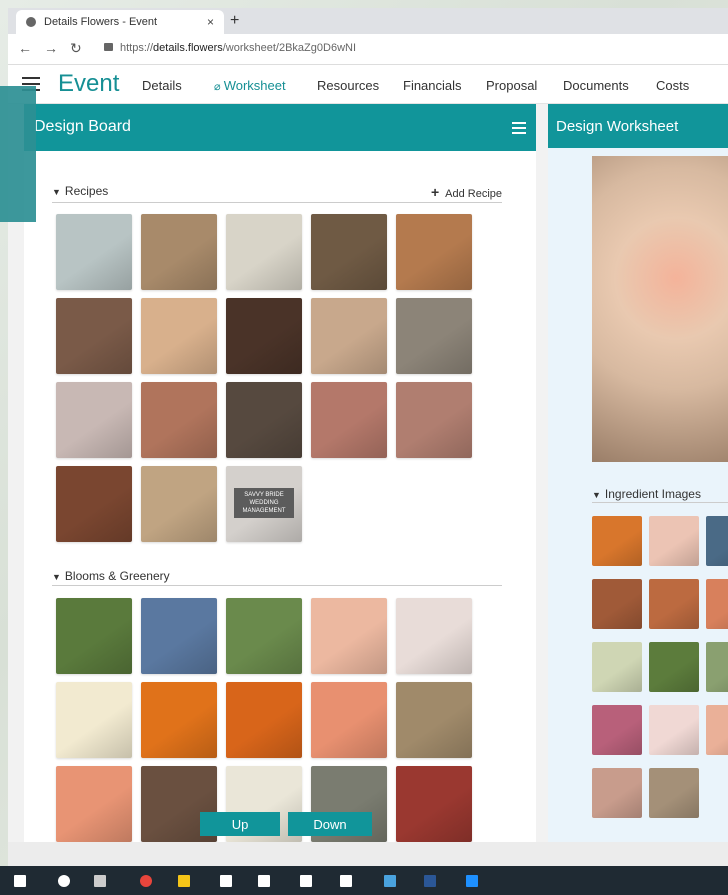  I want to click on nav-costs: Costs, so click(672, 85).